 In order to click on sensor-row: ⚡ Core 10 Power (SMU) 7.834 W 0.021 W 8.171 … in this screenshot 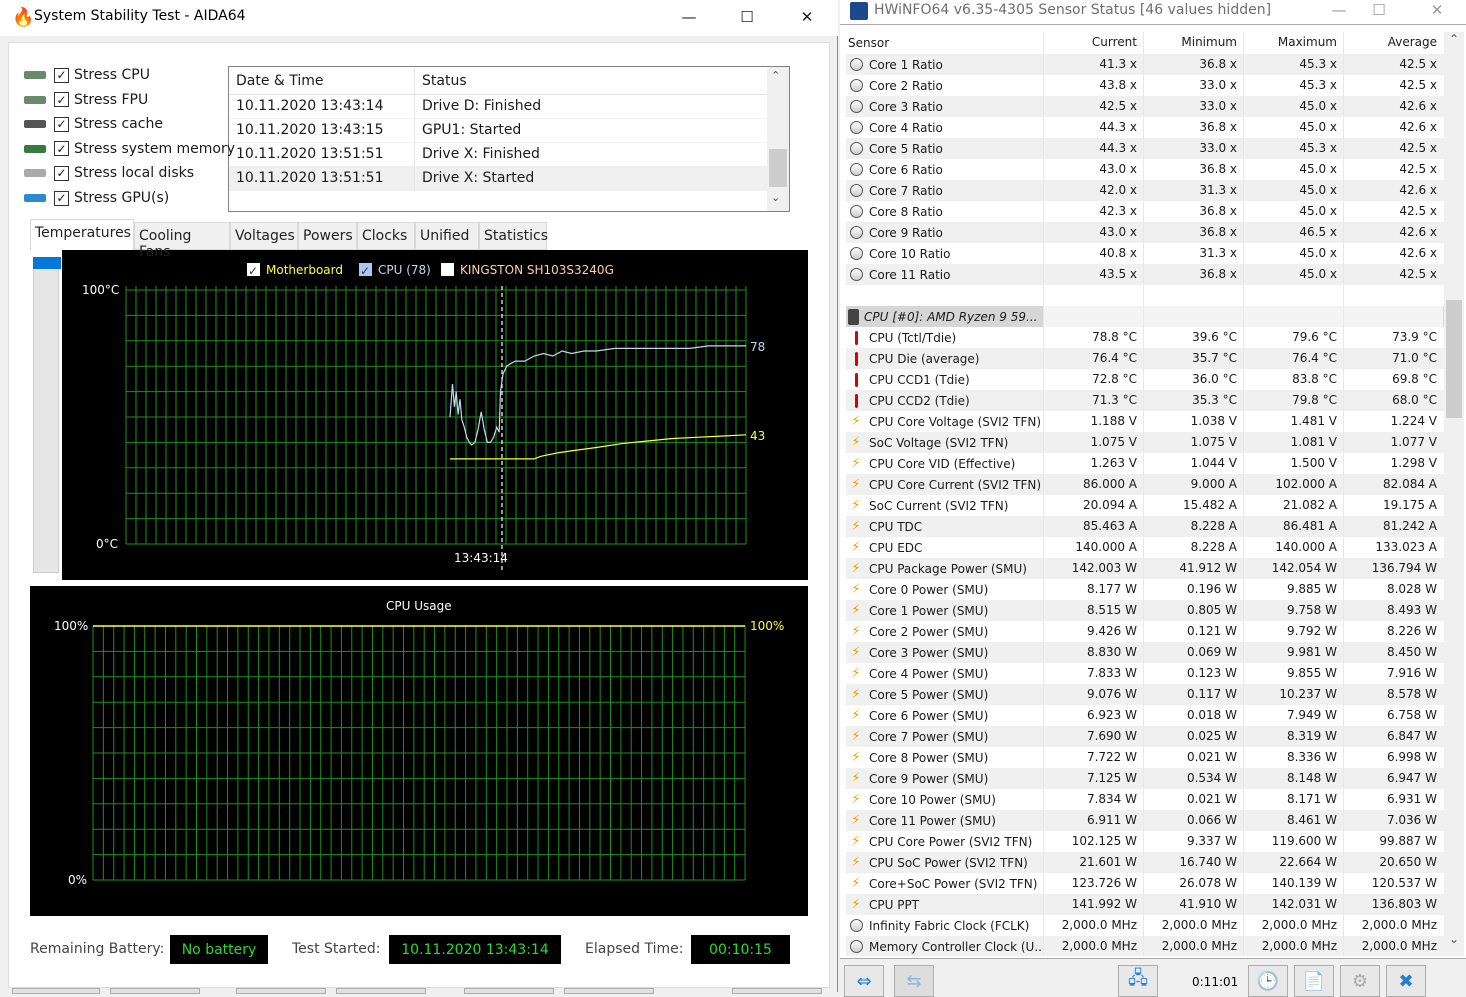, I will do `click(1145, 799)`.